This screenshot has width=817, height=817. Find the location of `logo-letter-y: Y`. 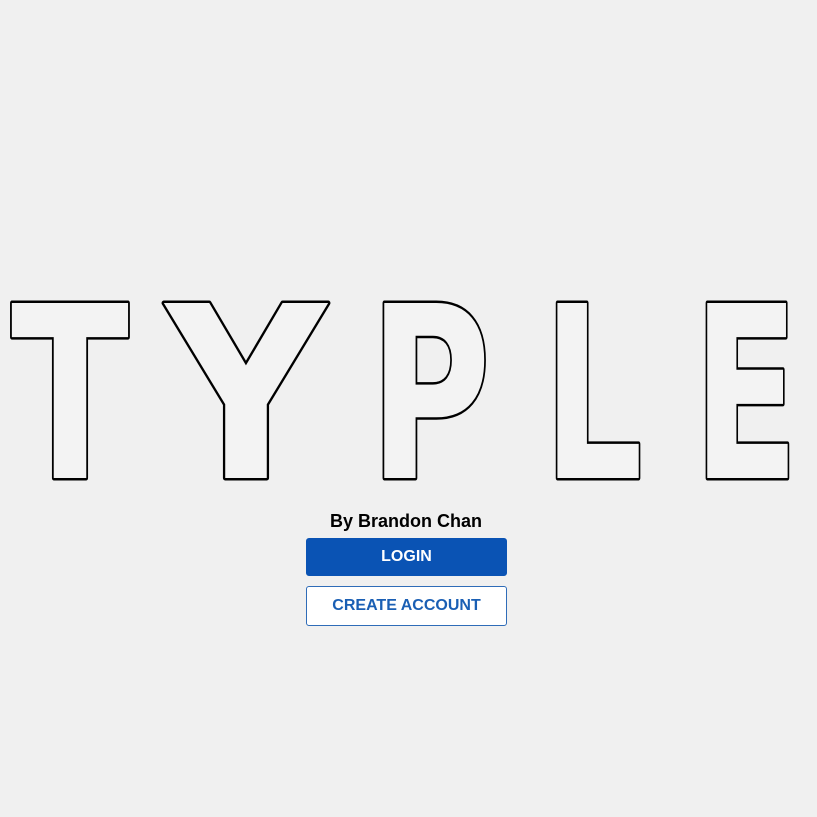

logo-letter-y: Y is located at coordinates (246, 394).